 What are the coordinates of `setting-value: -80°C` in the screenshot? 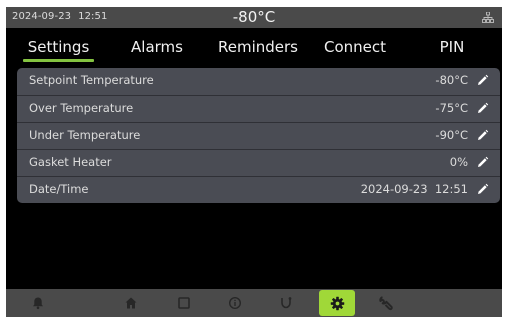 It's located at (451, 80).